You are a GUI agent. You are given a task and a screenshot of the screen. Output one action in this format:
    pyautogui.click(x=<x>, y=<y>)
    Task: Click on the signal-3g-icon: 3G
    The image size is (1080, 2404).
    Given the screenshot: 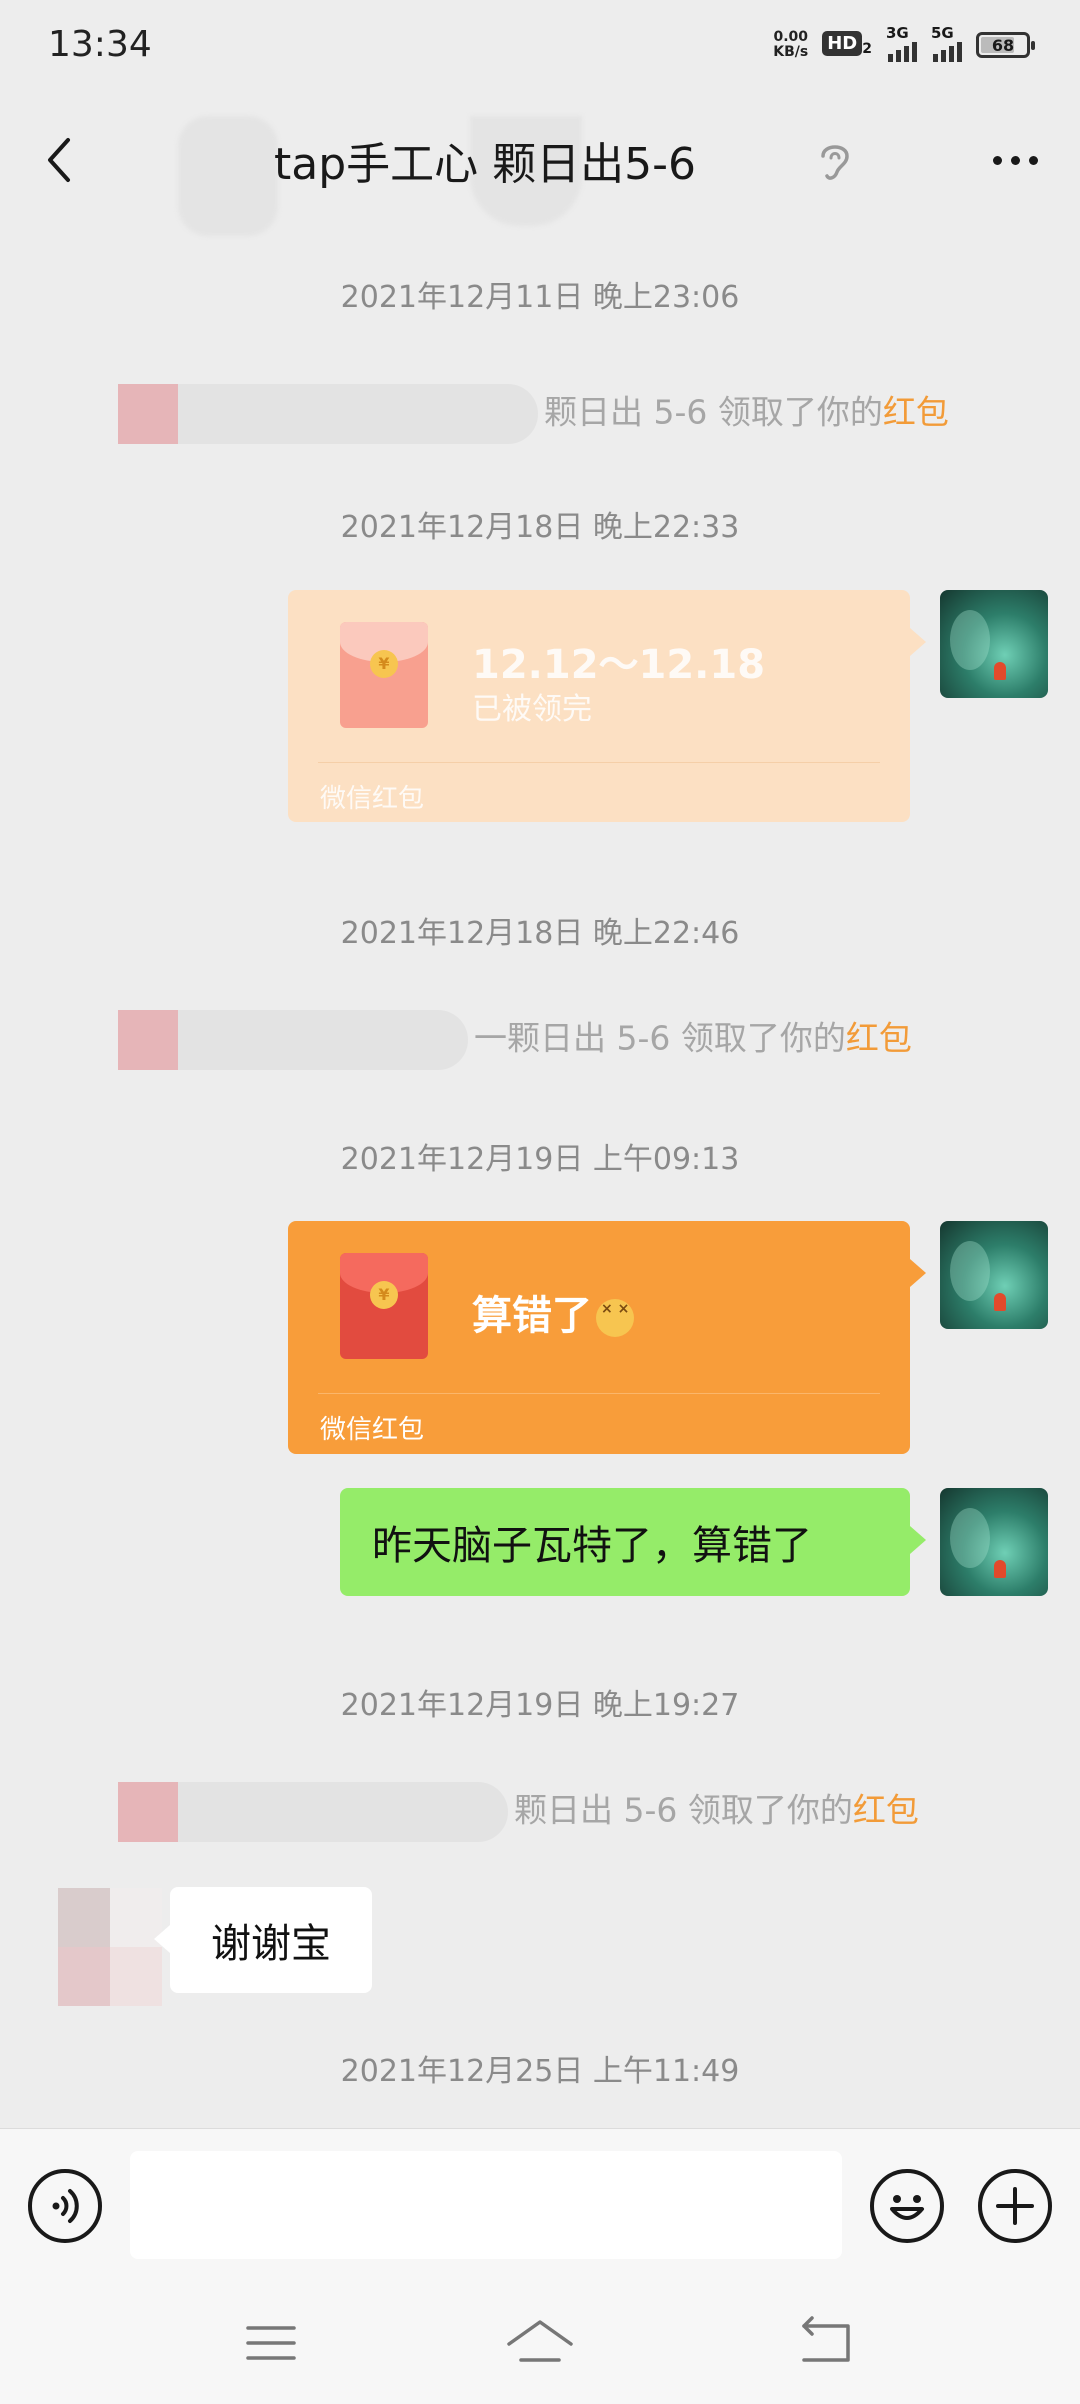 What is the action you would take?
    pyautogui.click(x=901, y=43)
    